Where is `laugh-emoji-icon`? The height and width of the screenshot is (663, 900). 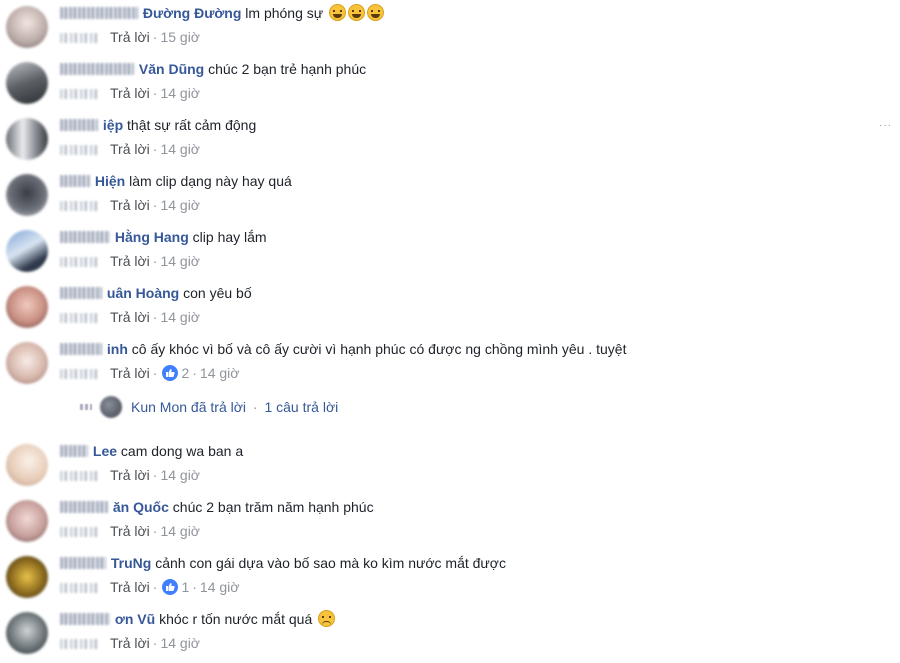
laugh-emoji-icon is located at coordinates (356, 12).